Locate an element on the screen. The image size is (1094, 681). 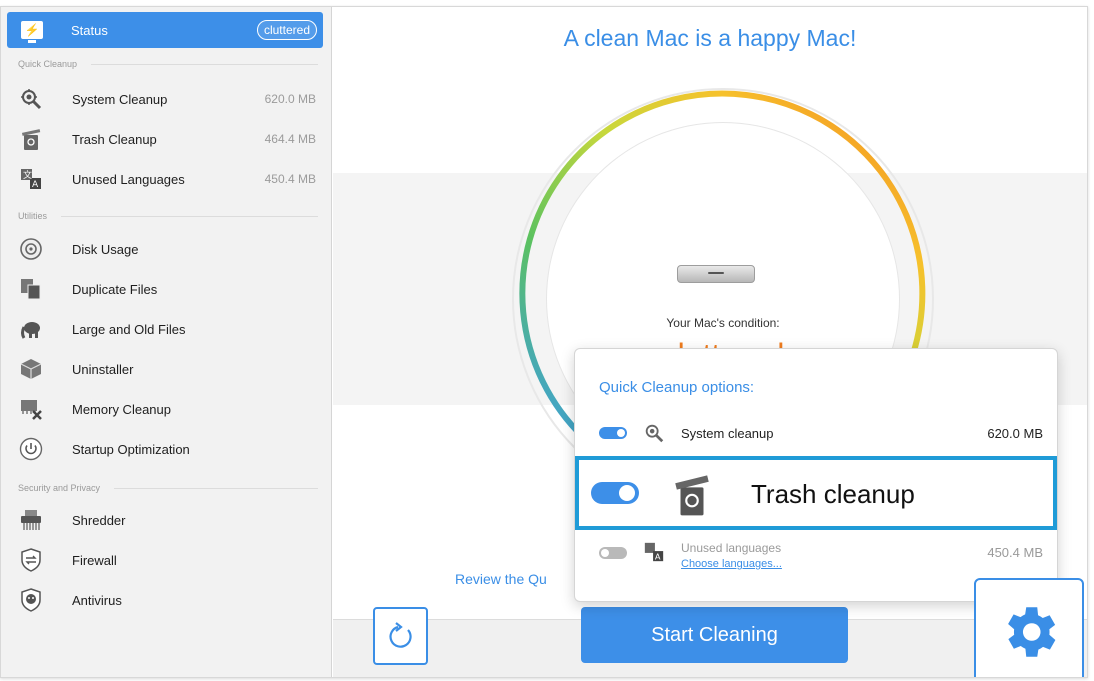
elephant-icon is located at coordinates (31, 329).